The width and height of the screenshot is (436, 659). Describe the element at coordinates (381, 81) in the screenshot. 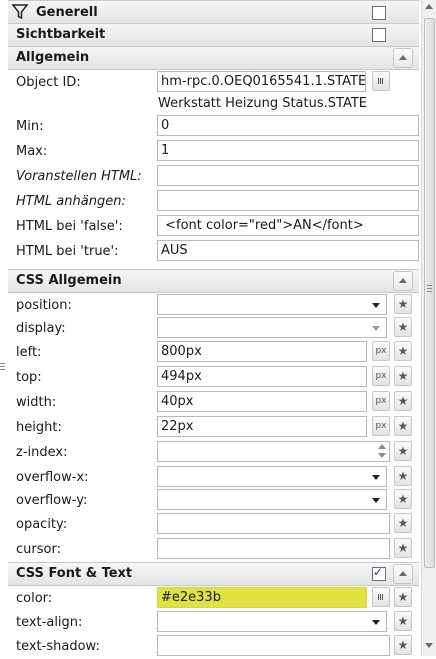

I see `select-object-button` at that location.